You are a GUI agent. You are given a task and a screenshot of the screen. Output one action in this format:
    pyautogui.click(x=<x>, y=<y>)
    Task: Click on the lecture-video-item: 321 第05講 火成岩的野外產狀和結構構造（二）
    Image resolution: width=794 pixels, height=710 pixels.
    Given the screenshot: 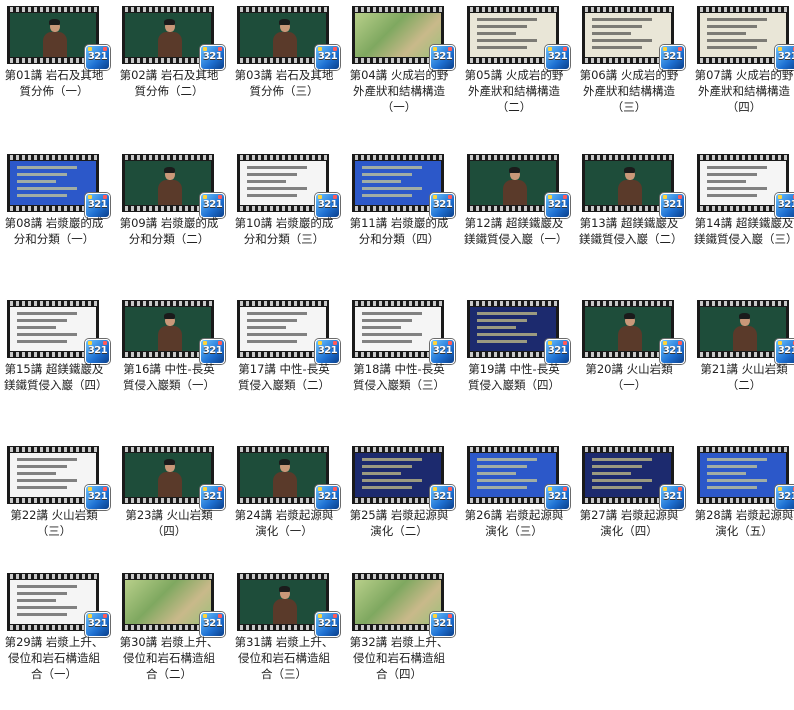 What is the action you would take?
    pyautogui.click(x=520, y=73)
    